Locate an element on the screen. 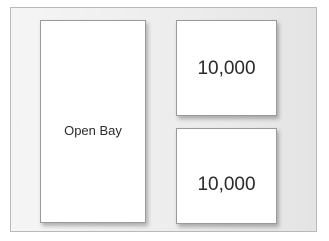 The image size is (329, 241). bottom-right-panel: 10,000 is located at coordinates (226, 176).